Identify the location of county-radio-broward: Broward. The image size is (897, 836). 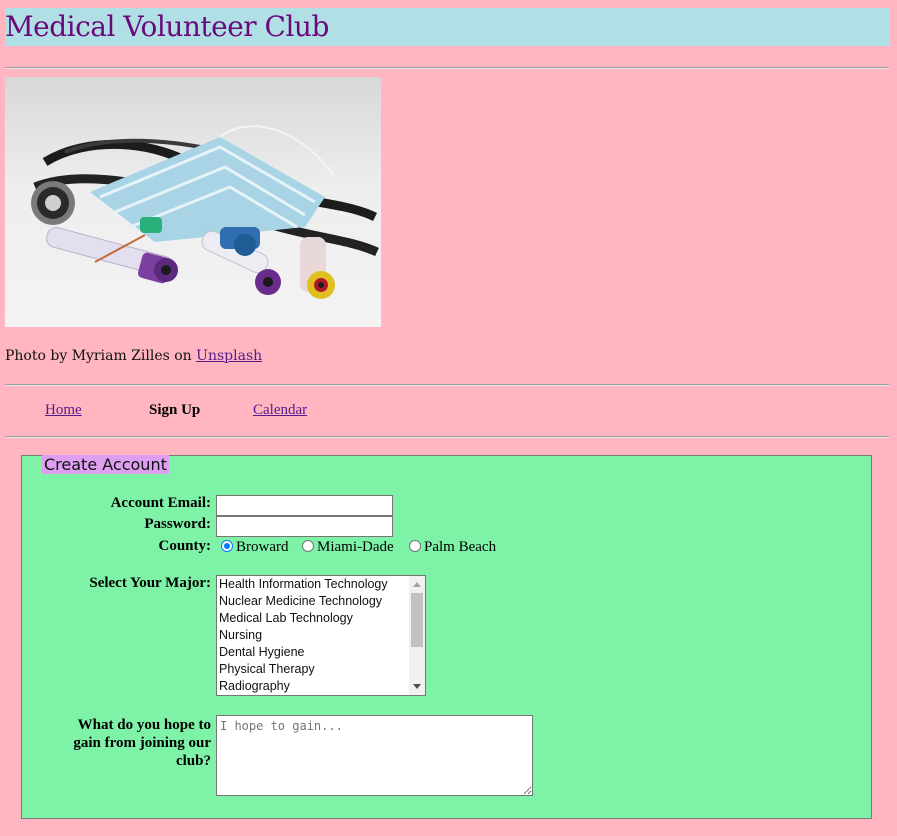
(255, 547).